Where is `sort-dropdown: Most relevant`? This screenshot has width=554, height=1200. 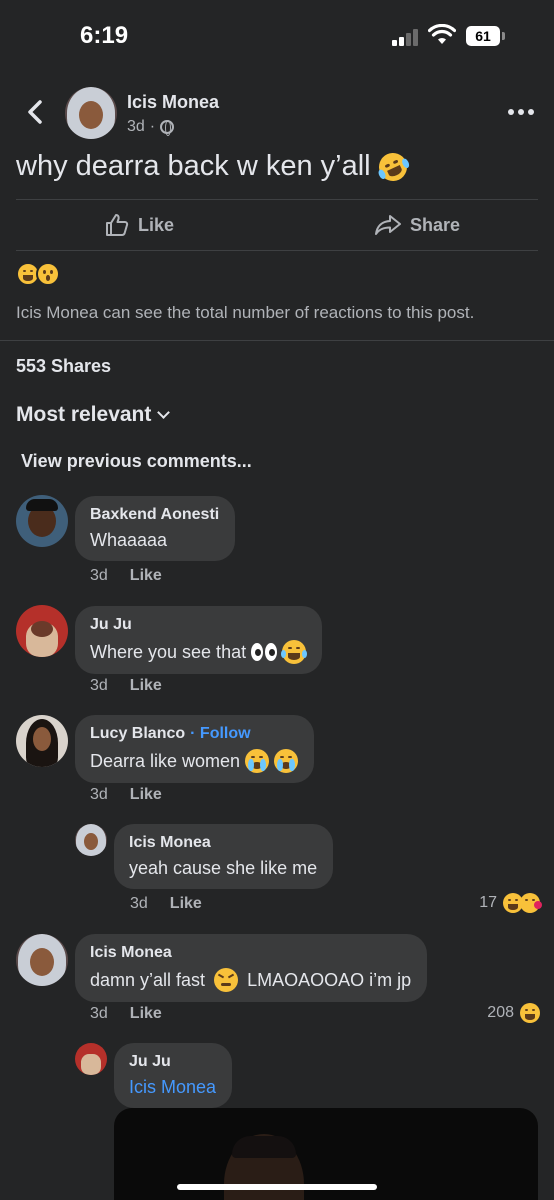 sort-dropdown: Most relevant is located at coordinates (93, 415).